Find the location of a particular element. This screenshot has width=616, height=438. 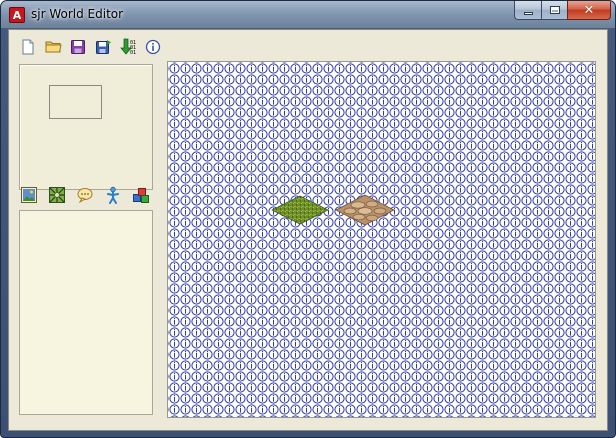

speech-bubble-button is located at coordinates (85, 195).